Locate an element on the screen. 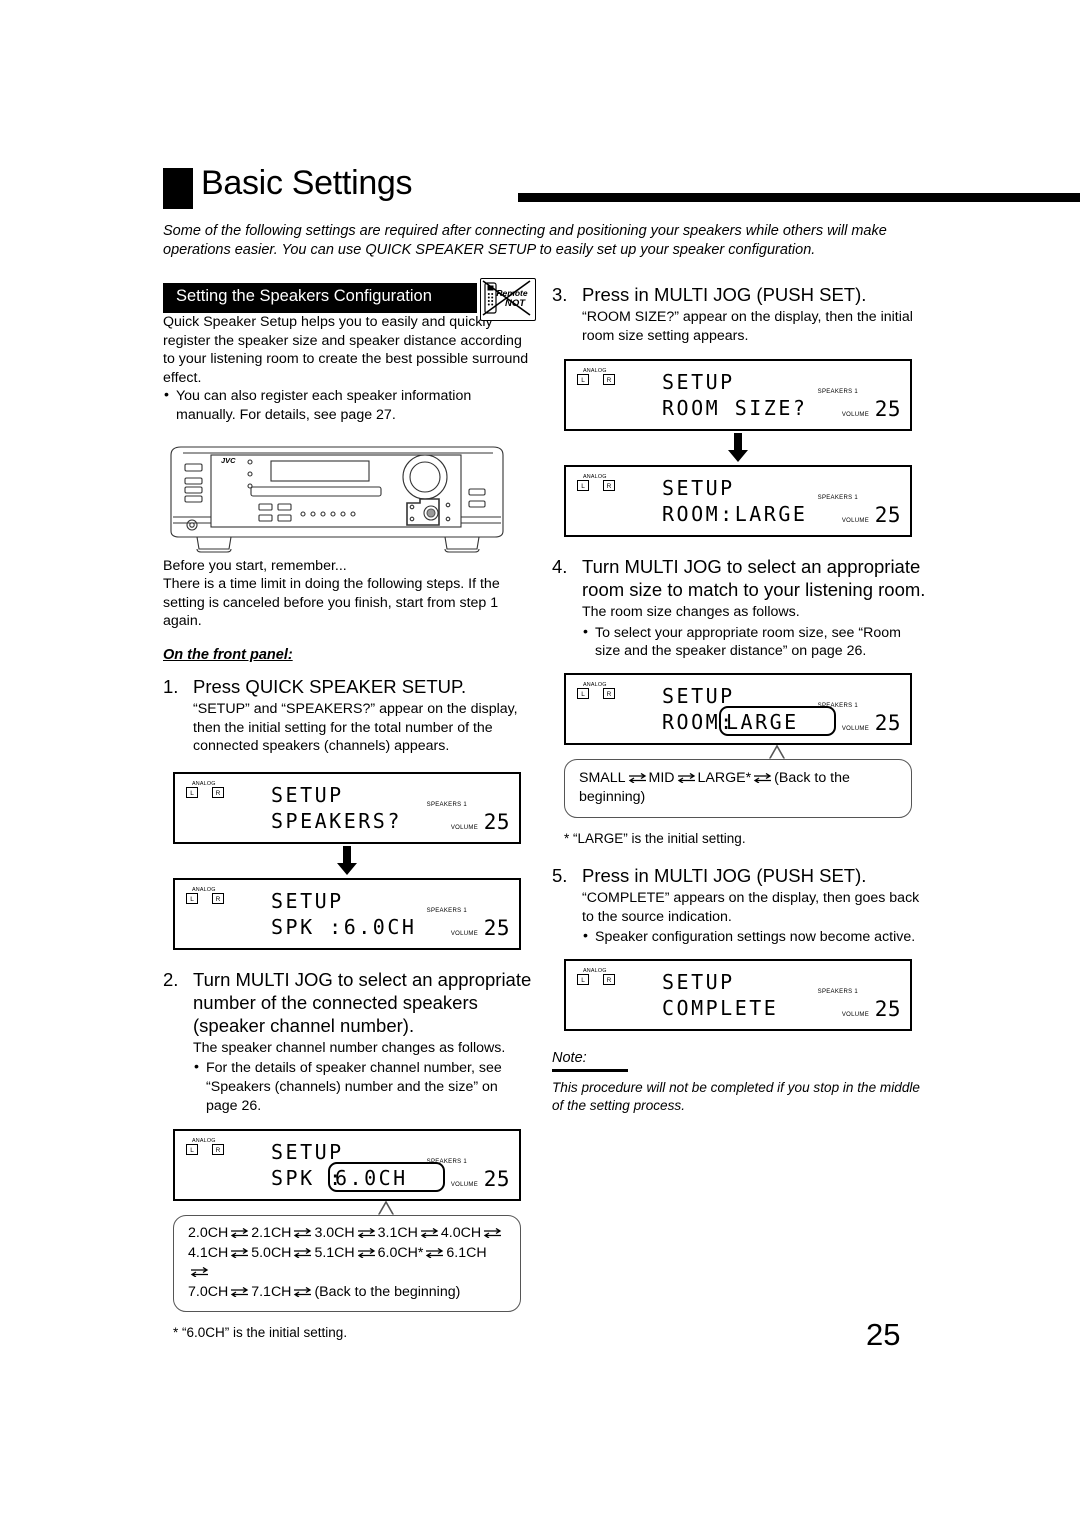 The height and width of the screenshot is (1529, 1080). note-rule is located at coordinates (590, 1070).